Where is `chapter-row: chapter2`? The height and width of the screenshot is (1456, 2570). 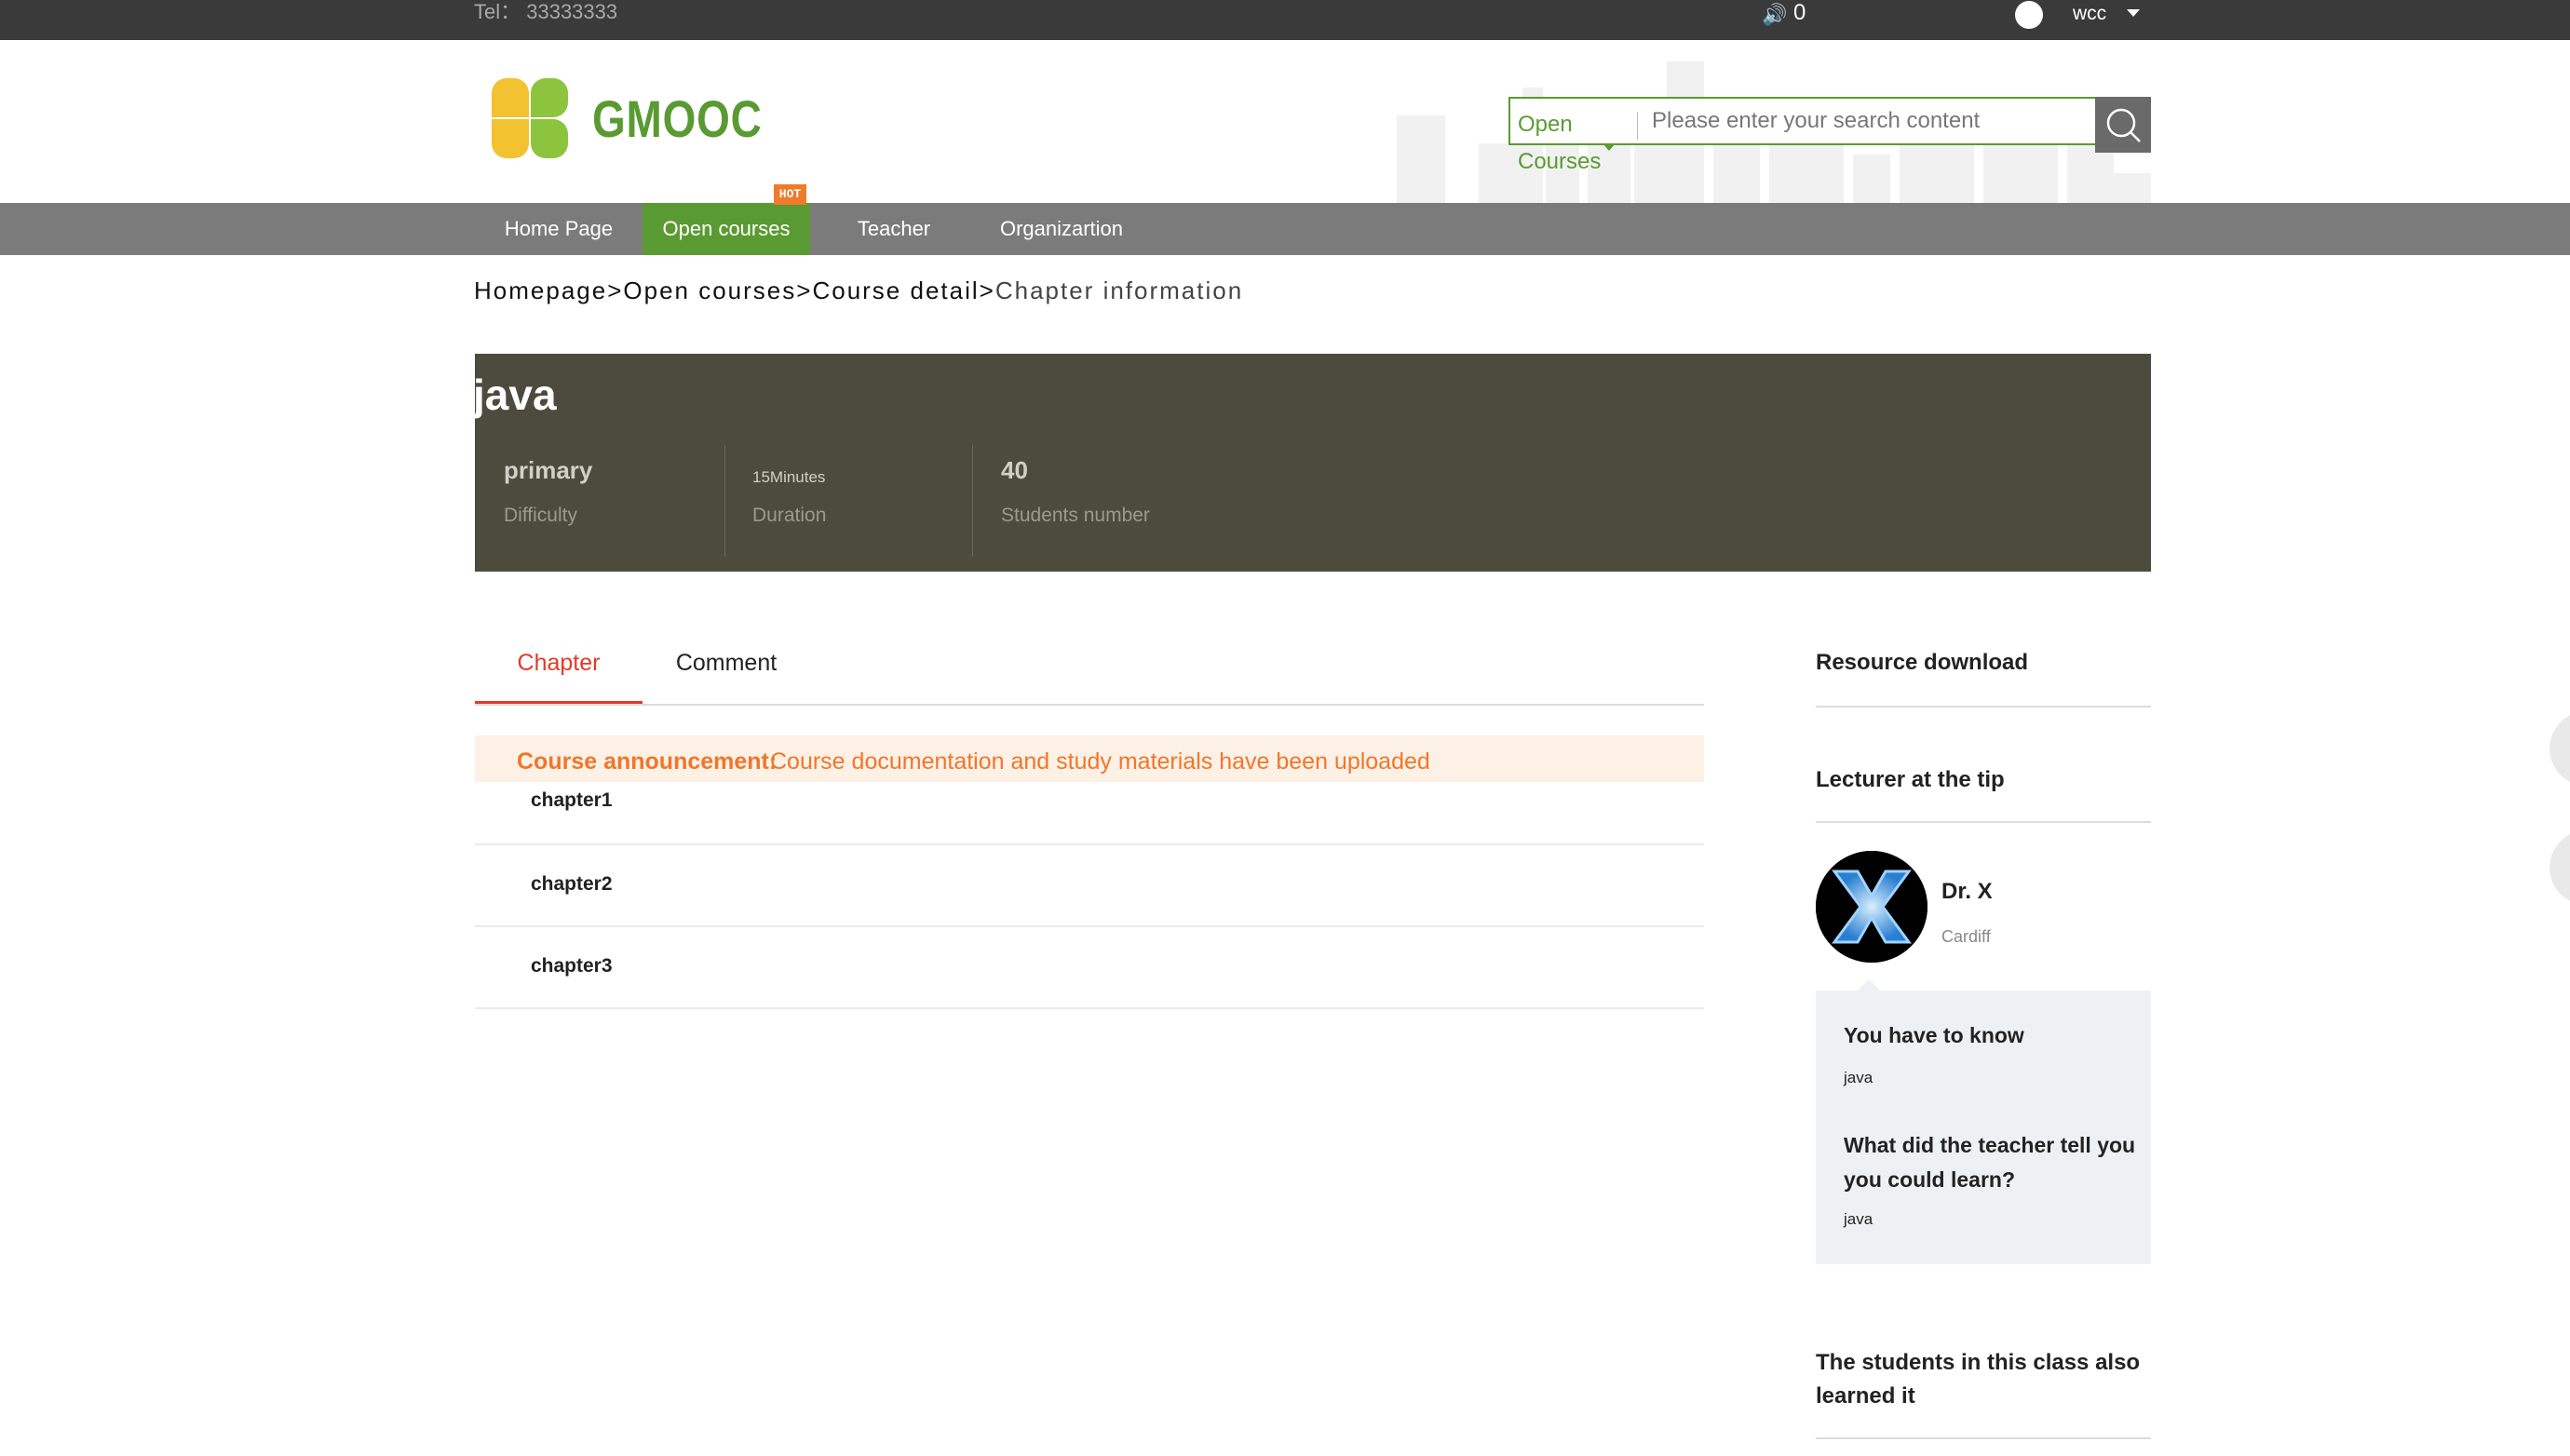
chapter-row: chapter2 is located at coordinates (1089, 886).